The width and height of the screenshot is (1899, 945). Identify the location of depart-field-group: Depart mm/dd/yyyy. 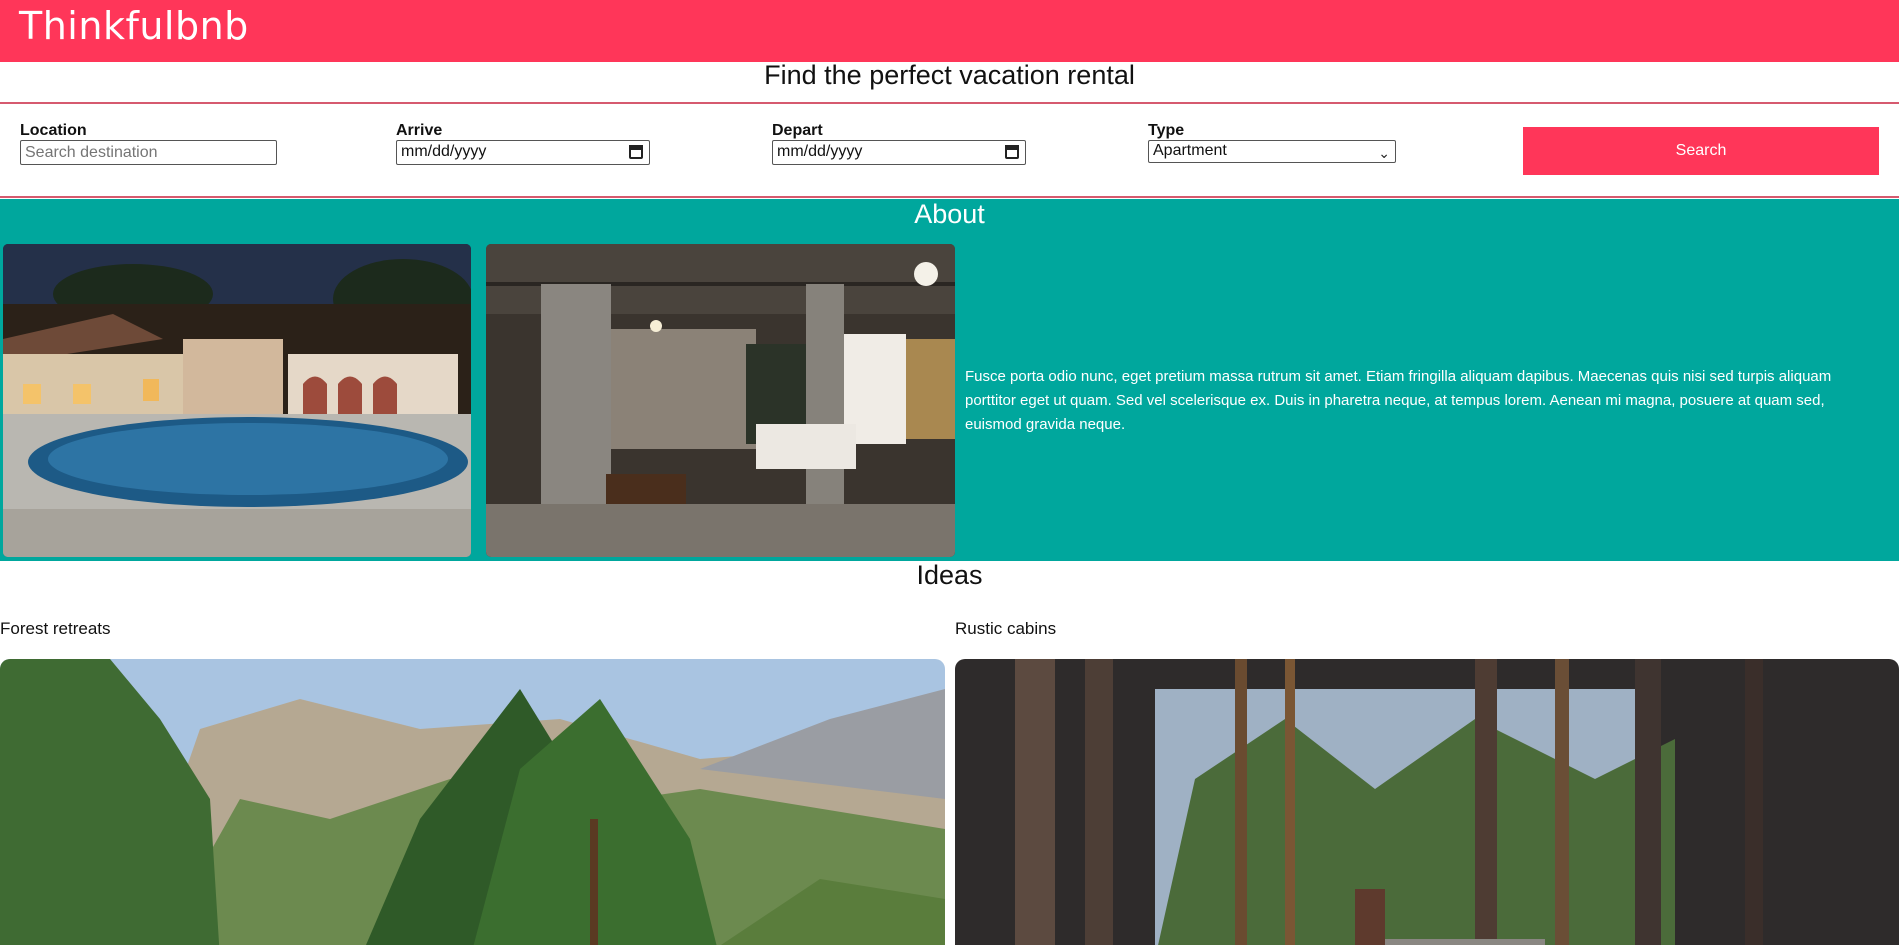
(899, 143).